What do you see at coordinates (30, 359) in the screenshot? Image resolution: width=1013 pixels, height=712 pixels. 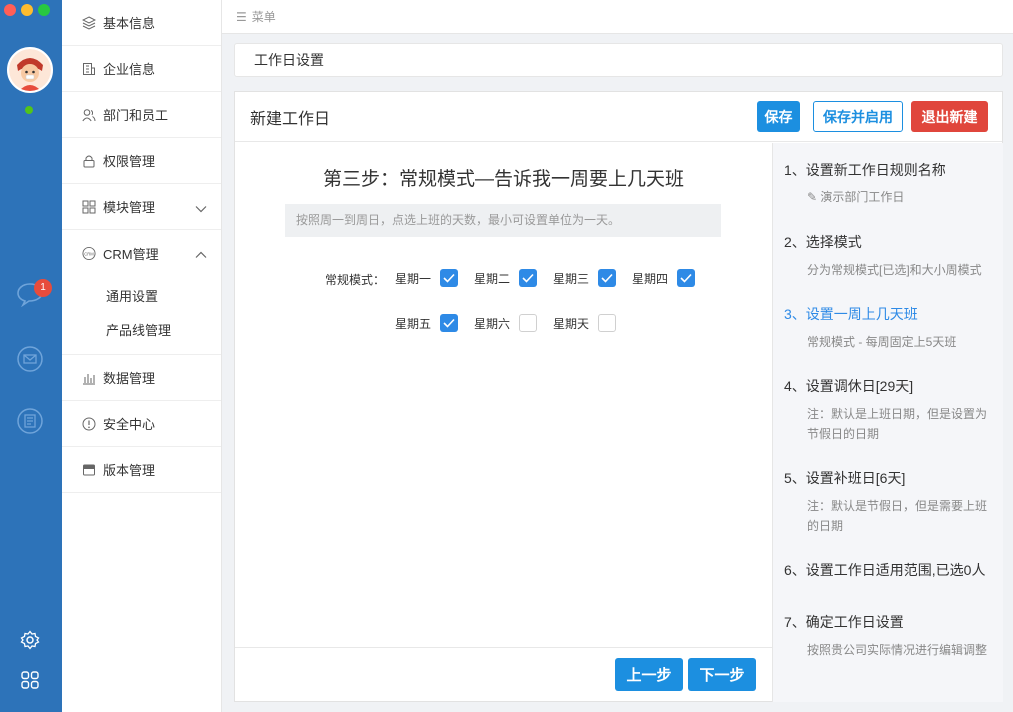 I see `mail-icon` at bounding box center [30, 359].